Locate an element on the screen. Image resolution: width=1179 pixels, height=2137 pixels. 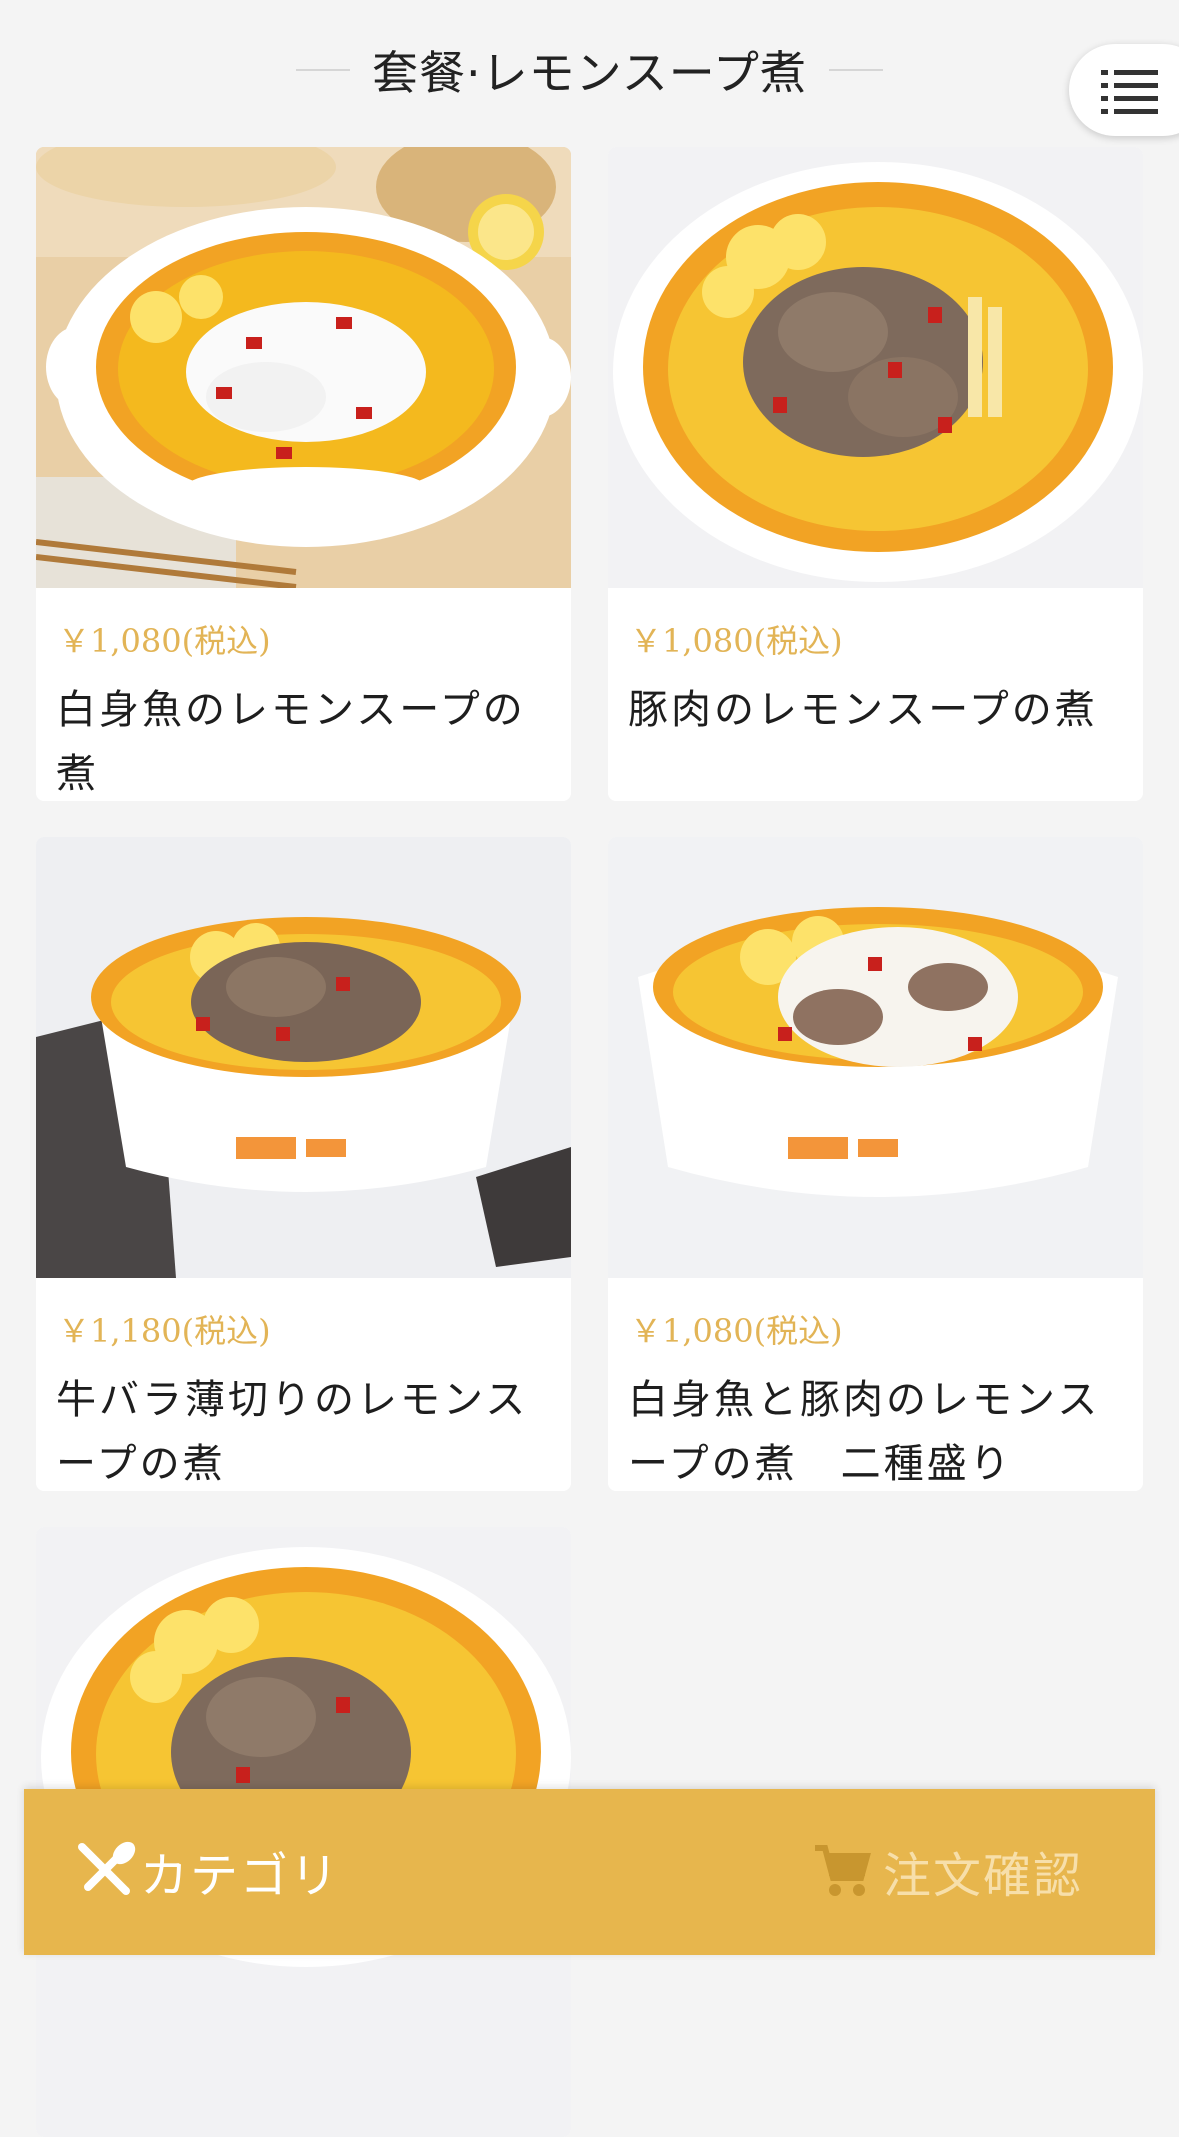
page-header: 套餐·レモンスープ煮 is located at coordinates (589, 70).